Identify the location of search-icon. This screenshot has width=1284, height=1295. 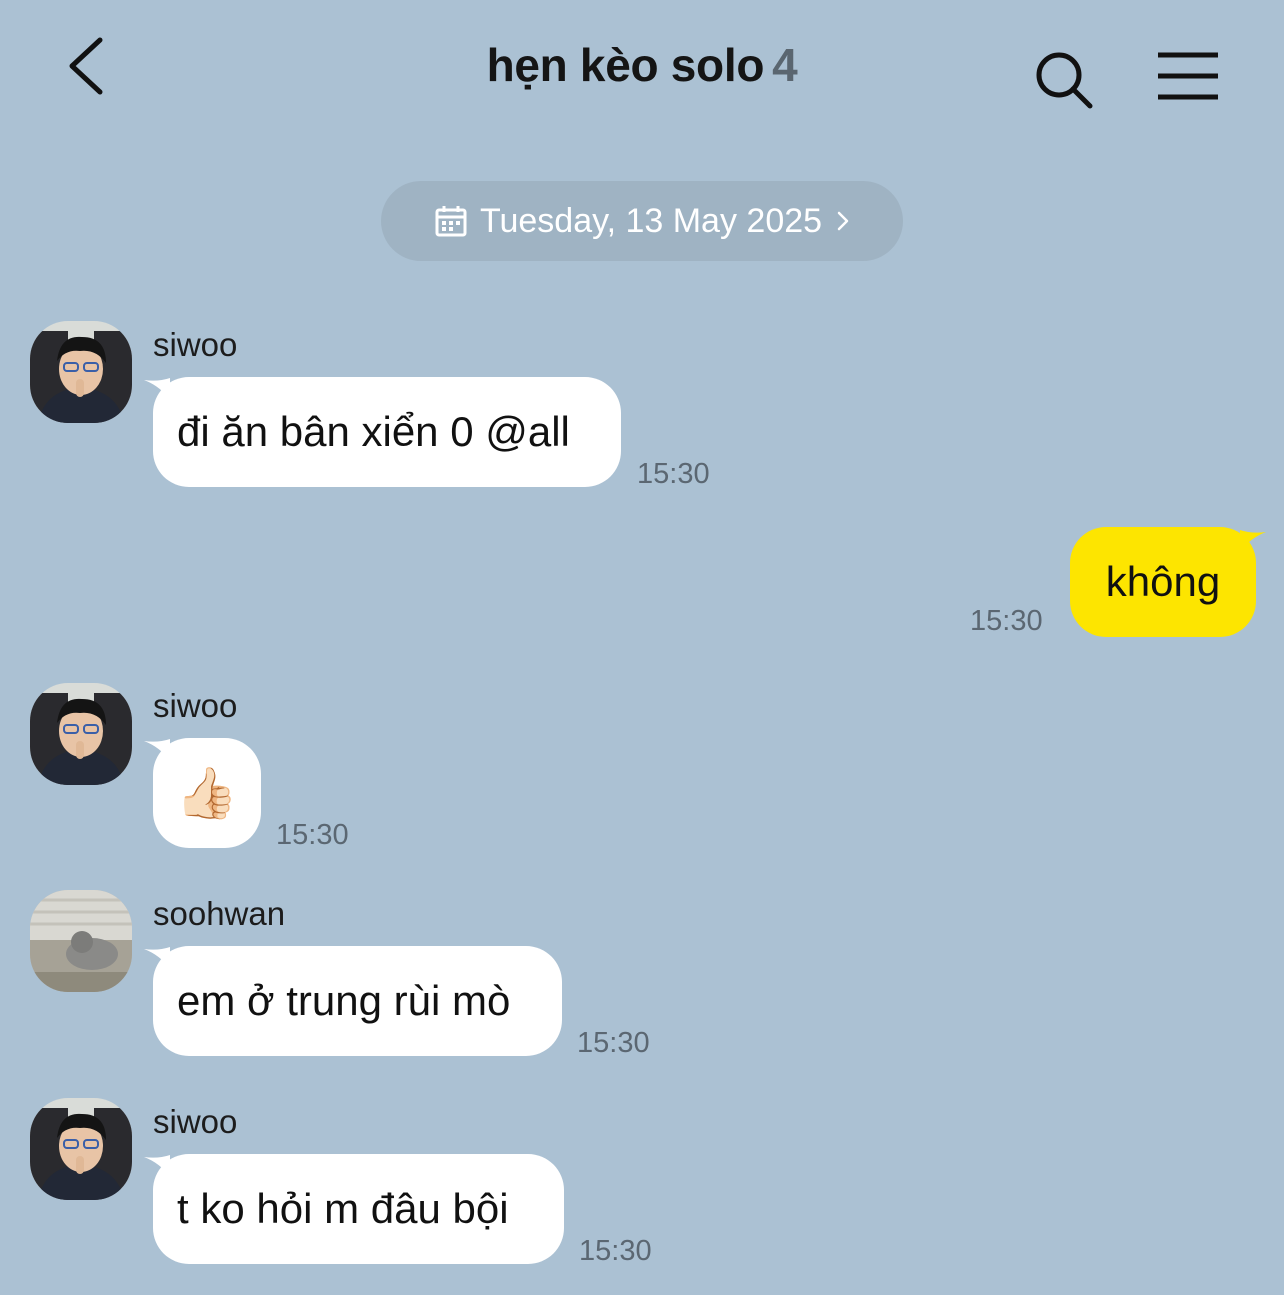
(1064, 80).